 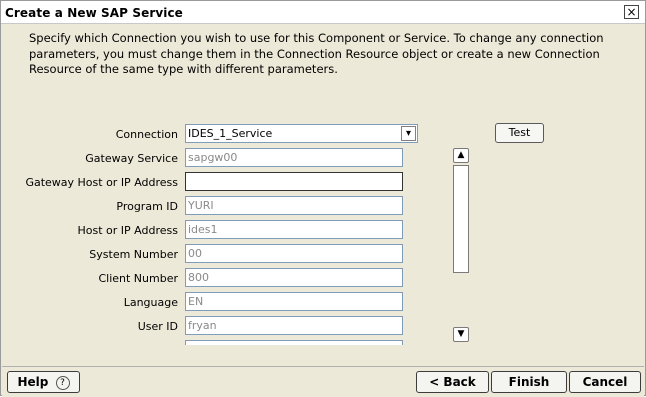 I want to click on chevron-up-icon: ▲, so click(x=461, y=155).